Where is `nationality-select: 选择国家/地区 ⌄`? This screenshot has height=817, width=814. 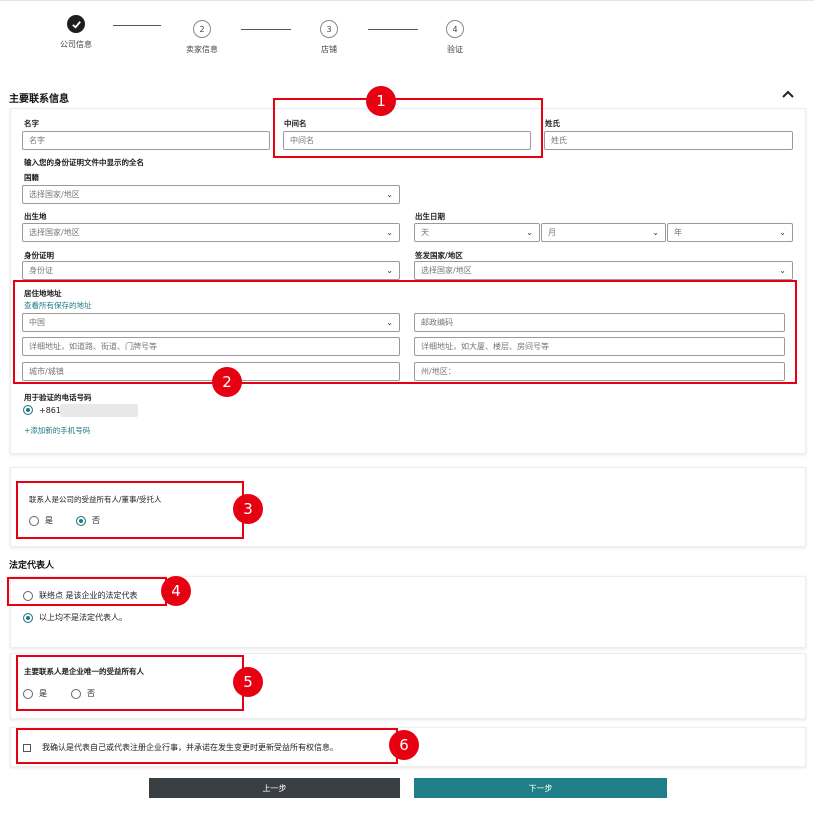
nationality-select: 选择国家/地区 ⌄ is located at coordinates (211, 194).